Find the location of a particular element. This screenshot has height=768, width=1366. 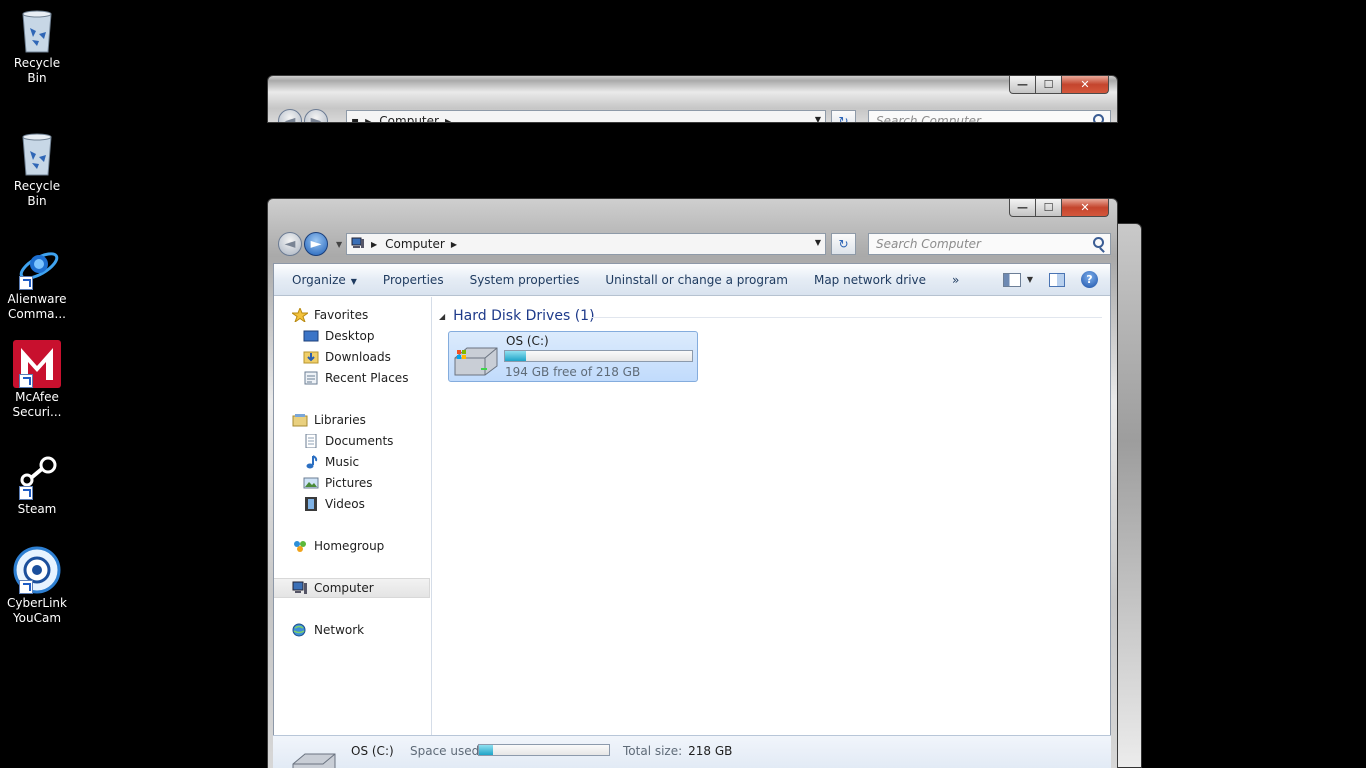

collapse-triangle-icon: ◢ is located at coordinates (442, 316).